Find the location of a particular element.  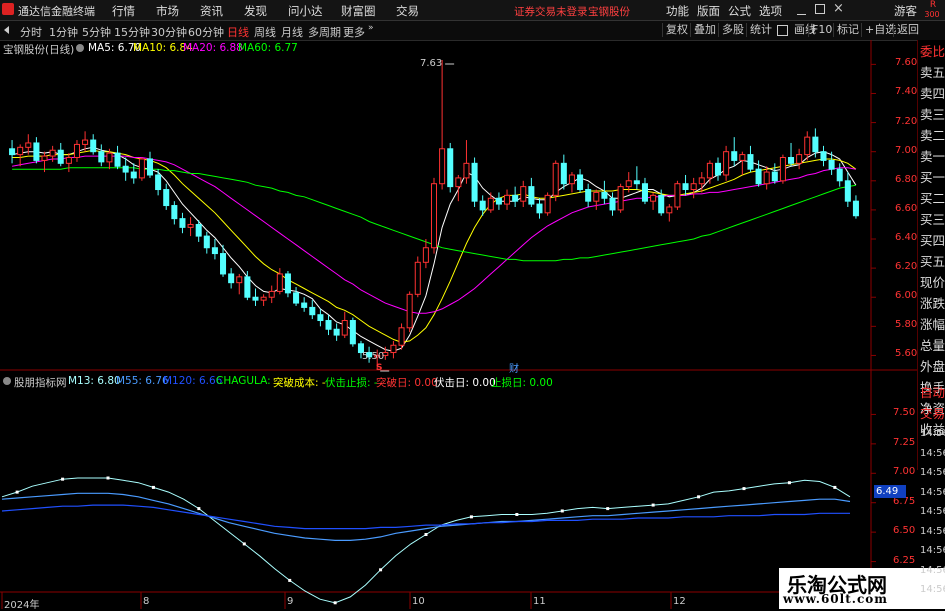

settings-dot-icon is located at coordinates (80, 48).